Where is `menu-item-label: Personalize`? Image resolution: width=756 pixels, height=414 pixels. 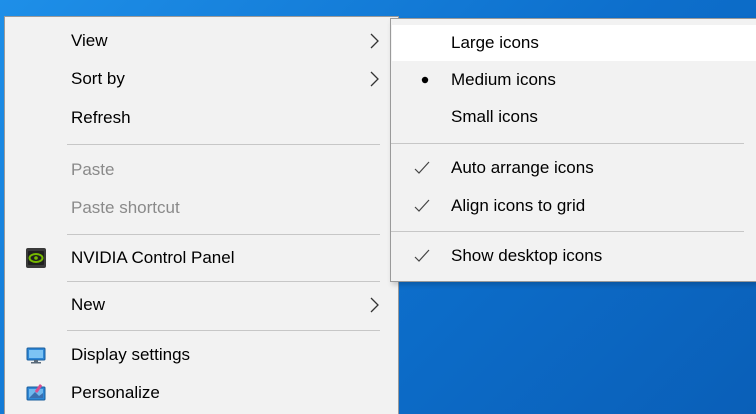
menu-item-label: Personalize is located at coordinates (115, 392).